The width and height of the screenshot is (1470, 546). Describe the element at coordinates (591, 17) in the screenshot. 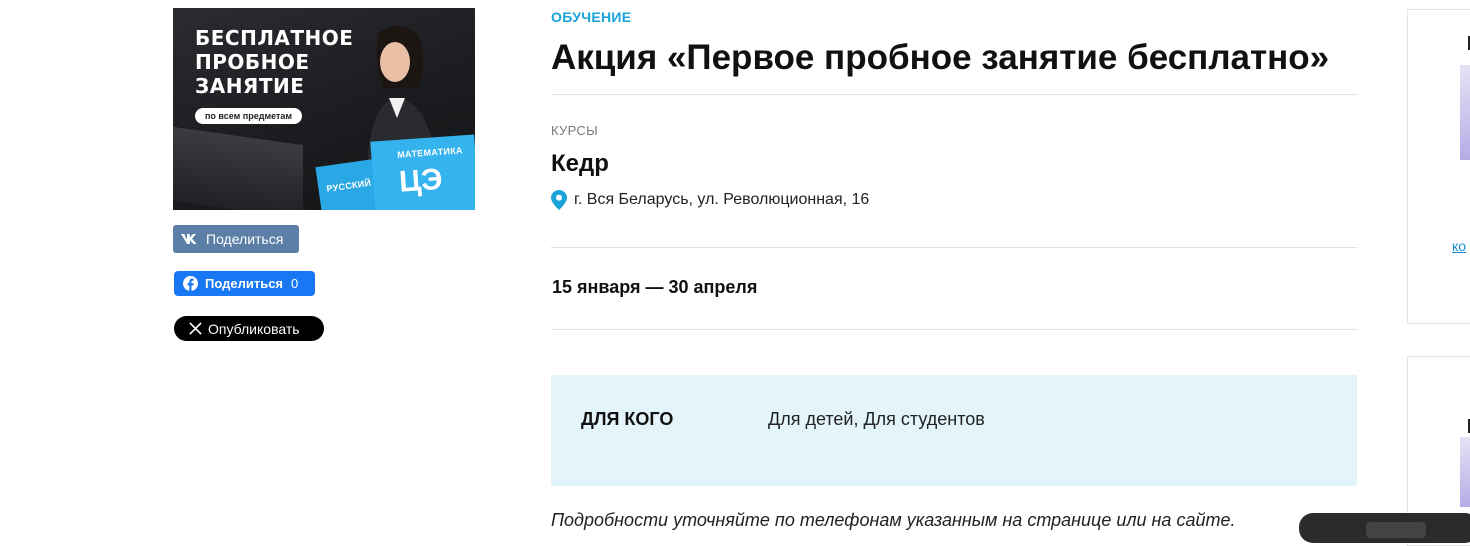

I see `event-category-link: ОБУЧЕНИЕ` at that location.